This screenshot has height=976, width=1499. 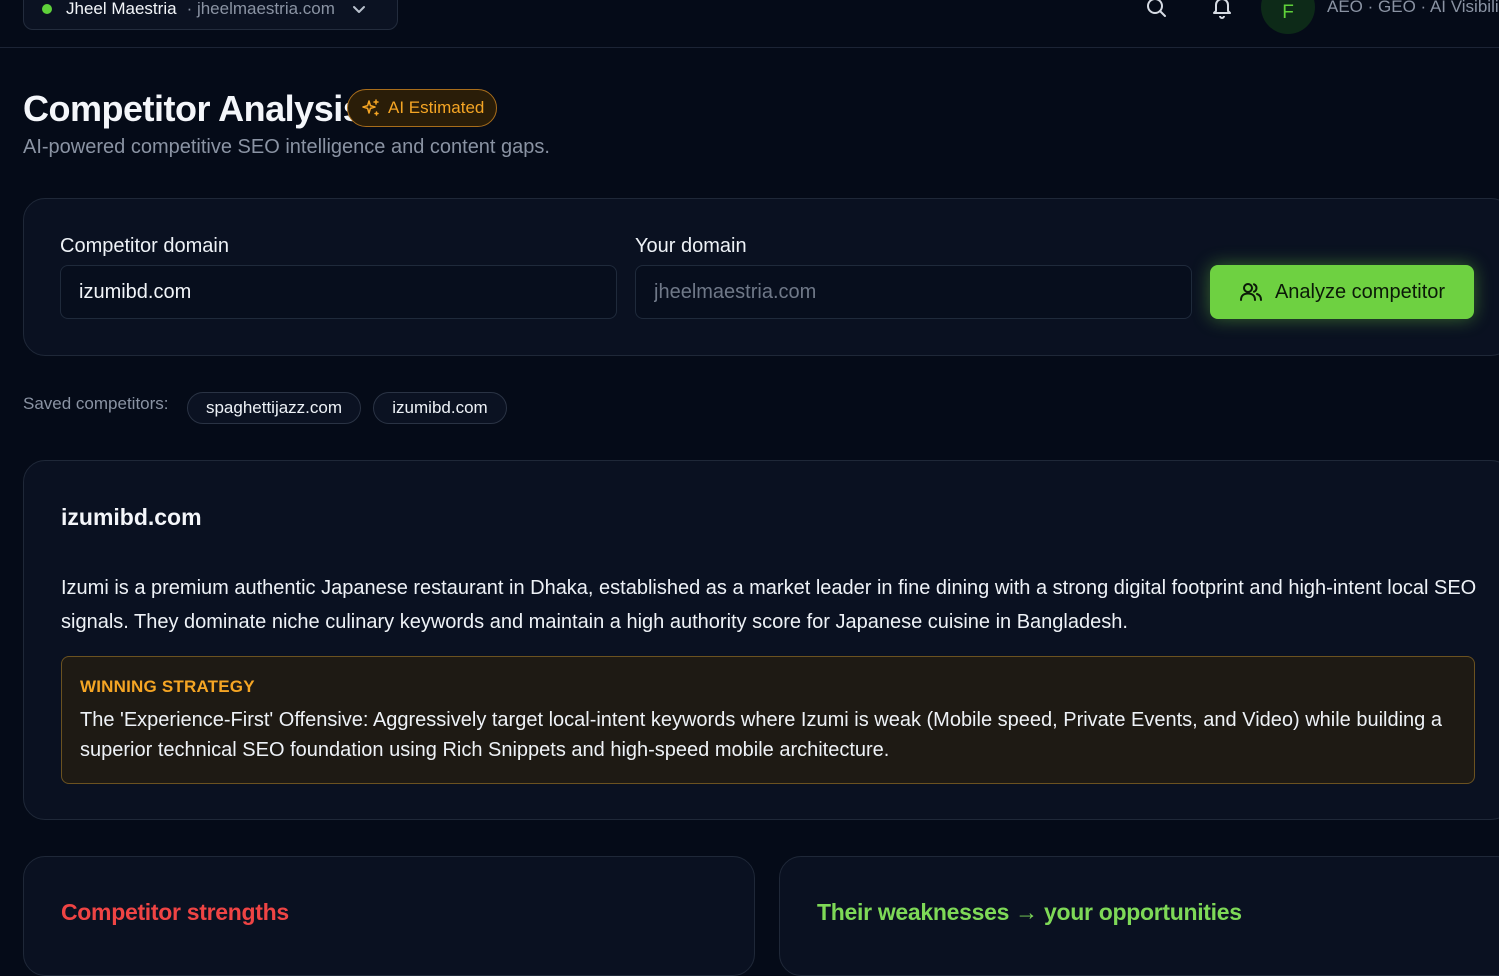 What do you see at coordinates (1029, 912) in the screenshot?
I see `weaknesses-opportunities-title: Their weaknesses → your opportunities` at bounding box center [1029, 912].